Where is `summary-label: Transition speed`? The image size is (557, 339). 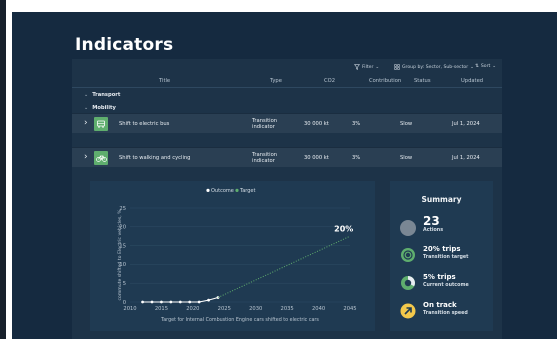
summary-label: Transition speed is located at coordinates (445, 313).